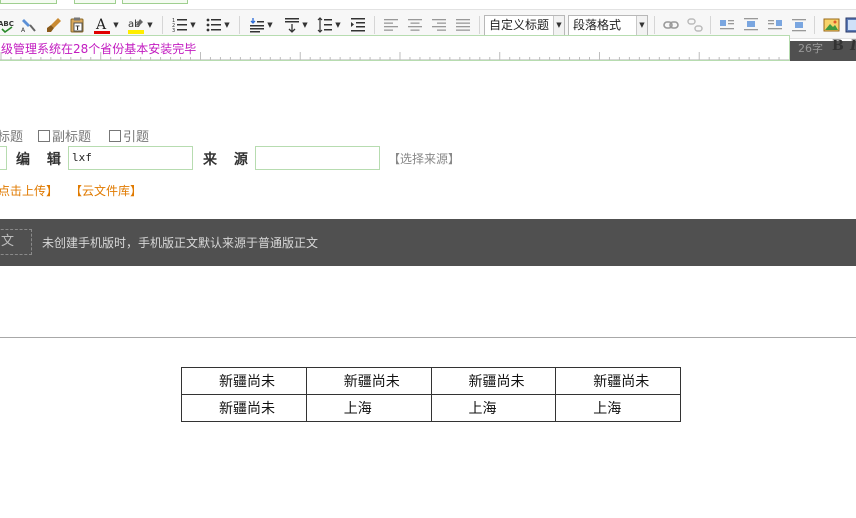 This screenshot has width=856, height=518. I want to click on title-input: 级管理系统在28个省份基本安装完毕, so click(395, 48).